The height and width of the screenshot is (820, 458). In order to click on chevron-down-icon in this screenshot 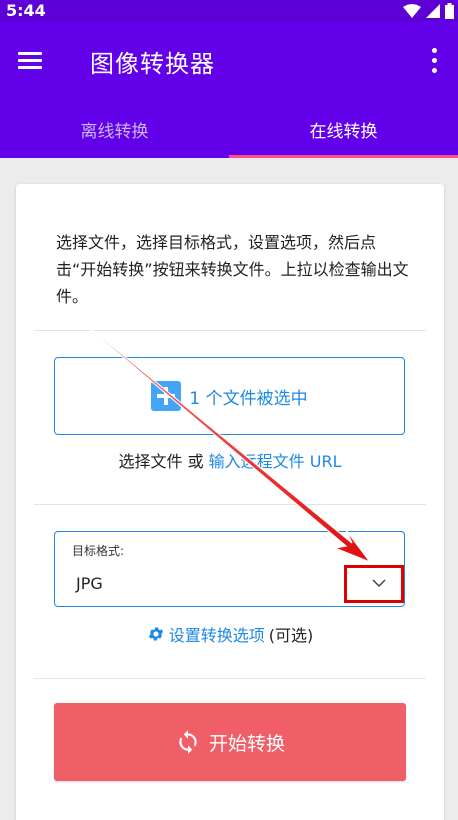, I will do `click(379, 583)`.